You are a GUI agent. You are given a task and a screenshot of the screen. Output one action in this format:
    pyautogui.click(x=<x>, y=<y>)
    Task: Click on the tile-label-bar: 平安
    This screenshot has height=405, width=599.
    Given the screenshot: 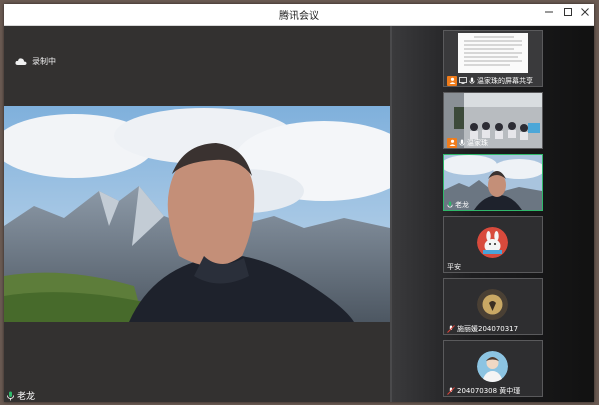 What is the action you would take?
    pyautogui.click(x=454, y=266)
    